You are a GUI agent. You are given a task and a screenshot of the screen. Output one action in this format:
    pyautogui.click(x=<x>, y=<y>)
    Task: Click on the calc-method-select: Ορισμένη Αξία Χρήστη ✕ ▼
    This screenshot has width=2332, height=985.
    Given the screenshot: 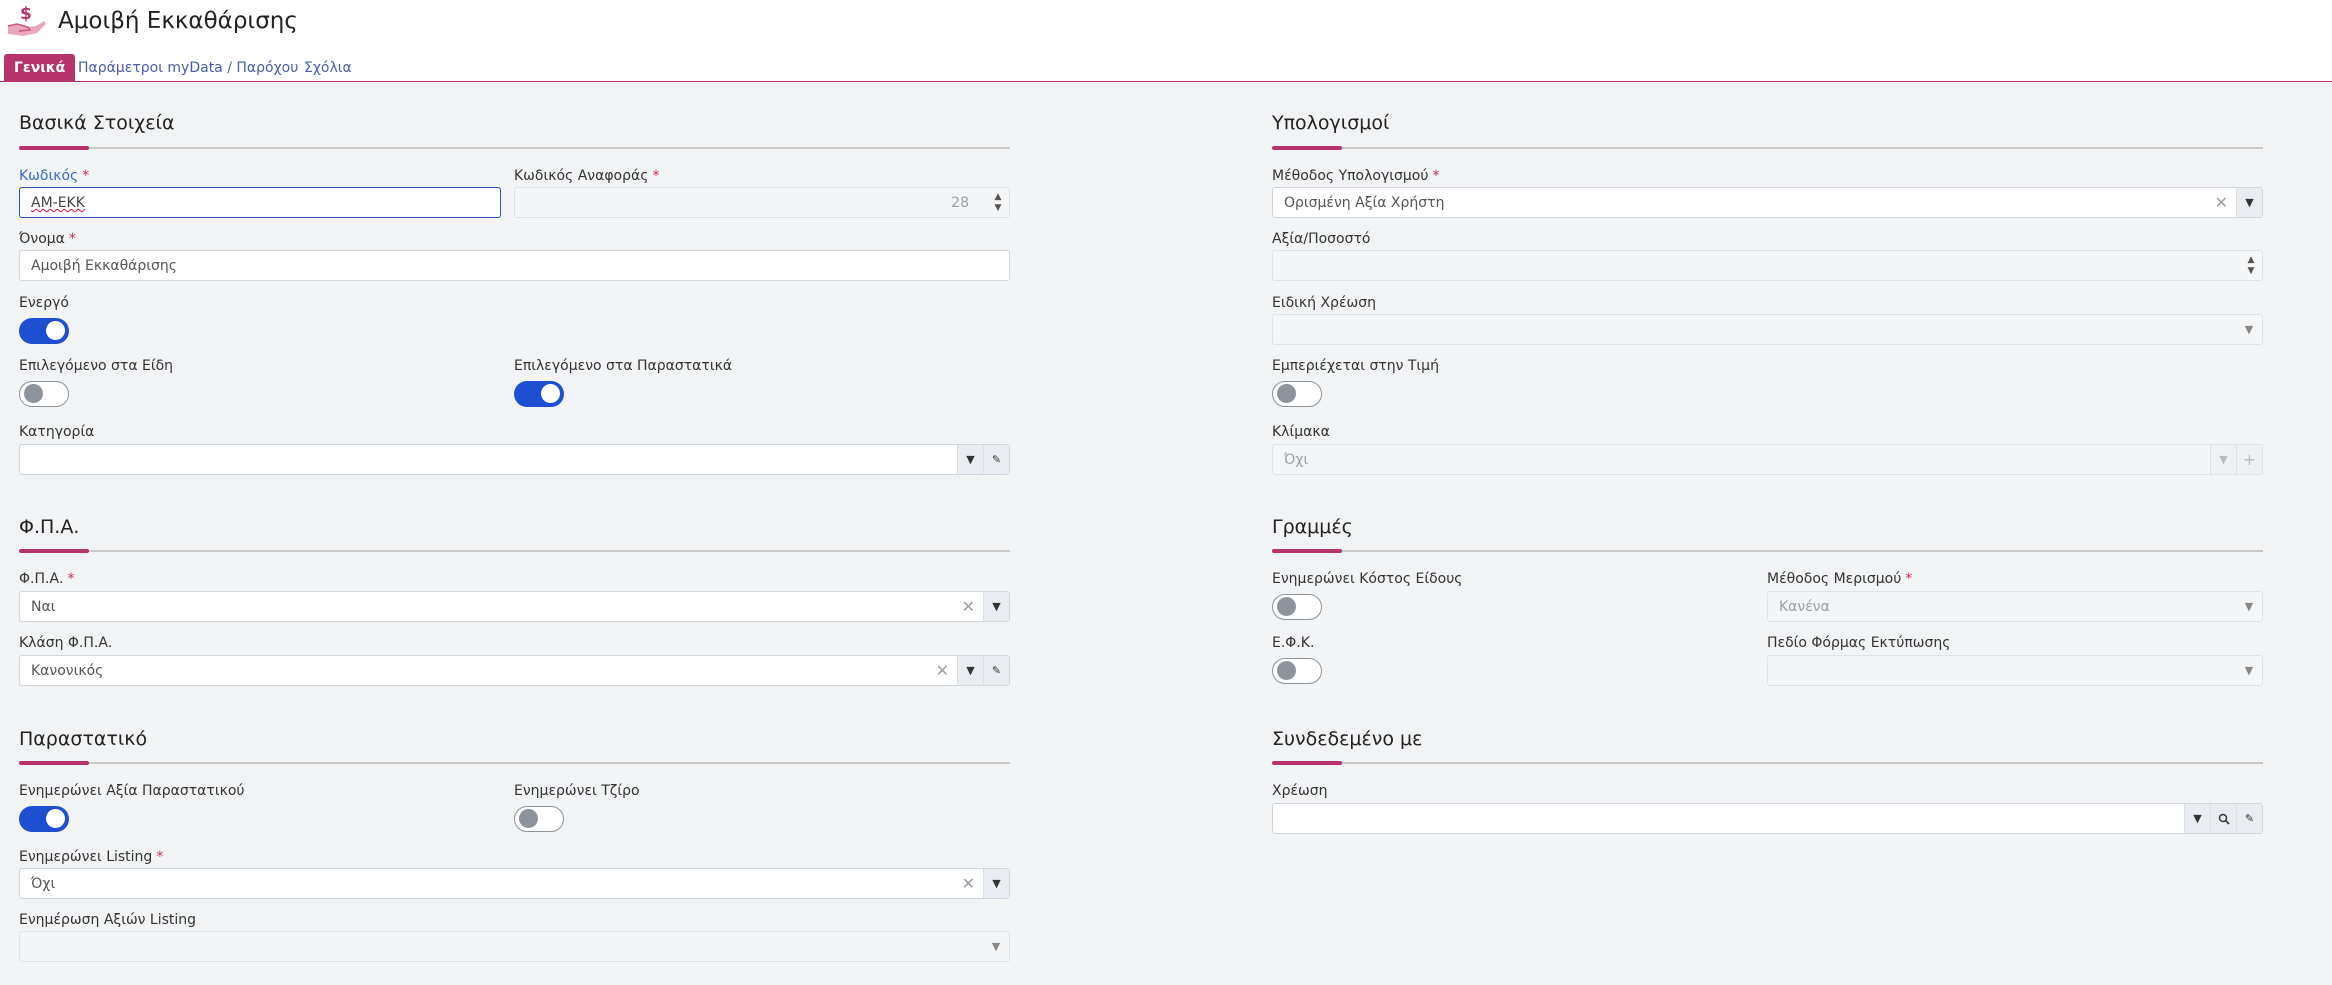 What is the action you would take?
    pyautogui.click(x=1767, y=202)
    